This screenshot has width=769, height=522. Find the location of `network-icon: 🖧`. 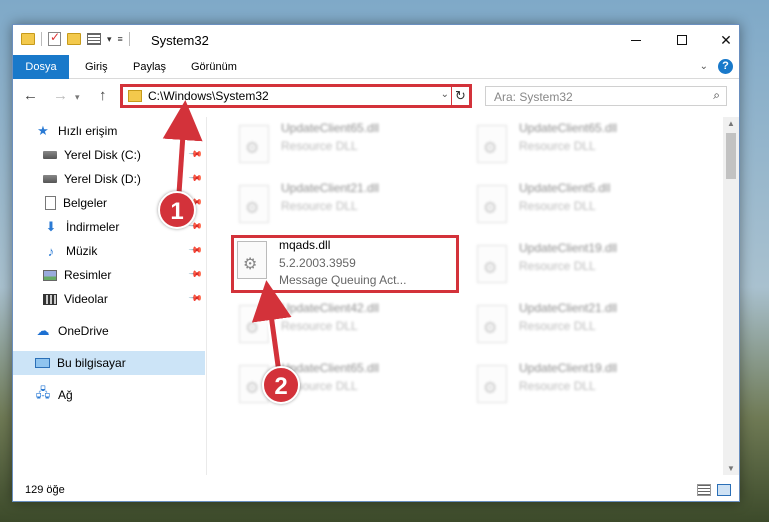

network-icon: 🖧 is located at coordinates (43, 392).